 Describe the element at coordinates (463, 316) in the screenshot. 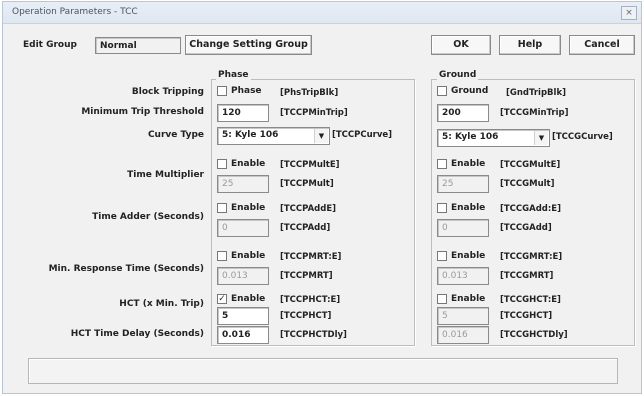

I see `ground-hct-input: 5` at that location.